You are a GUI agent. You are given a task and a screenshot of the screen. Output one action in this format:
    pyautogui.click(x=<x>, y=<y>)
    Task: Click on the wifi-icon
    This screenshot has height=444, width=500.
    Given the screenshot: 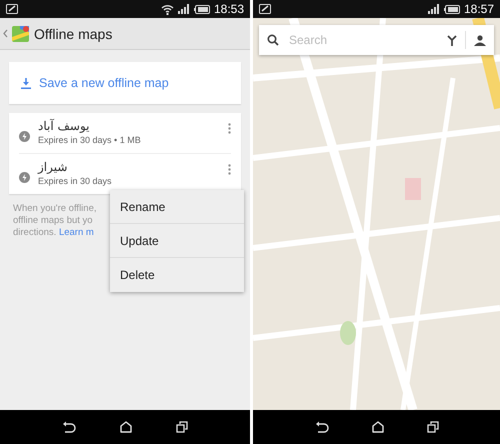 What is the action you would take?
    pyautogui.click(x=167, y=9)
    